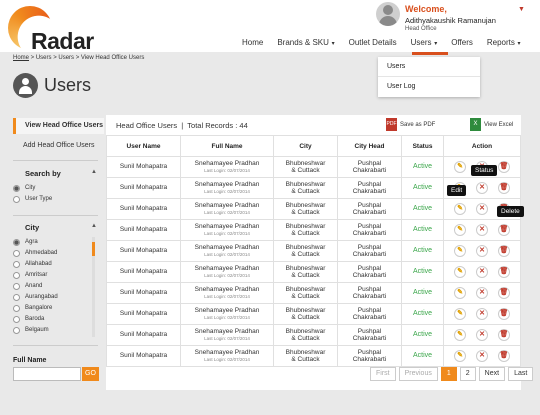 This screenshot has height=415, width=540. Describe the element at coordinates (422, 146) in the screenshot. I see `col-status: Status` at that location.